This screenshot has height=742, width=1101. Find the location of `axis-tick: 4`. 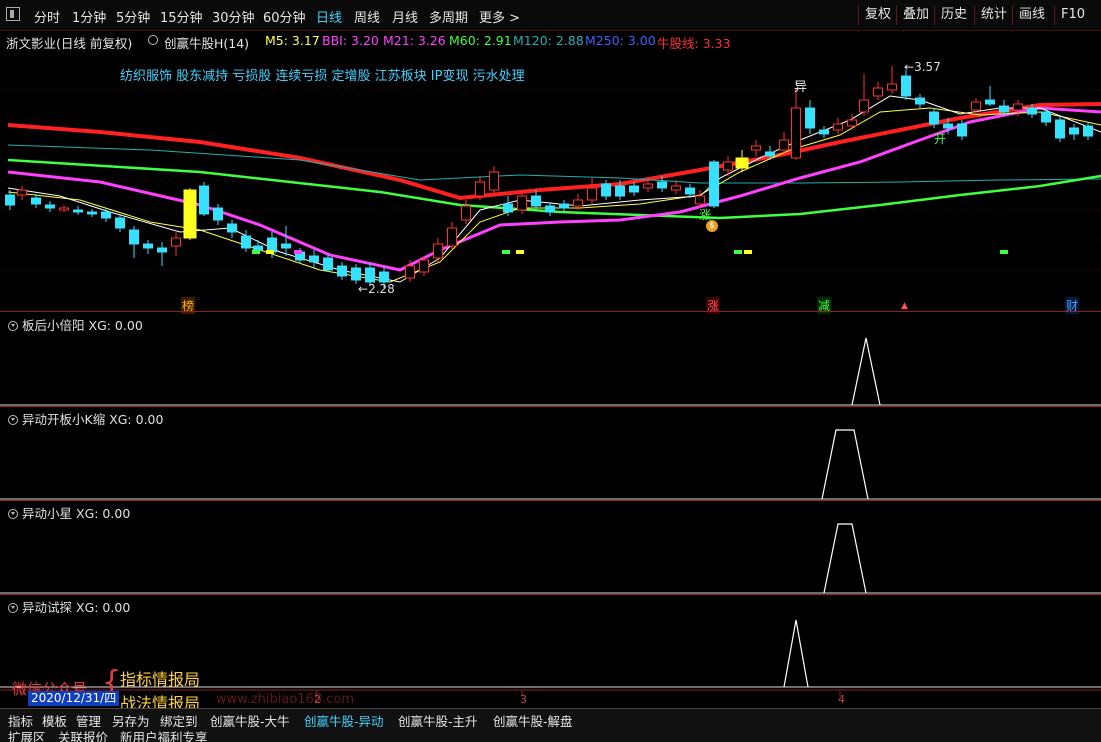

axis-tick: 4 is located at coordinates (841, 699).